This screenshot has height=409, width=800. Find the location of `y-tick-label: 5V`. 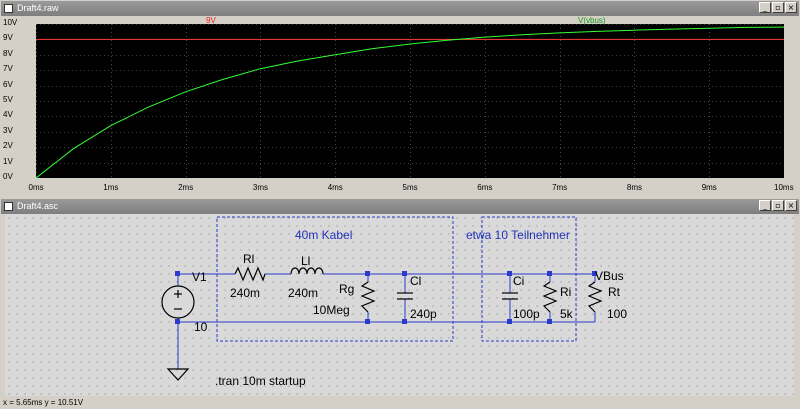

y-tick-label: 5V is located at coordinates (8, 99).